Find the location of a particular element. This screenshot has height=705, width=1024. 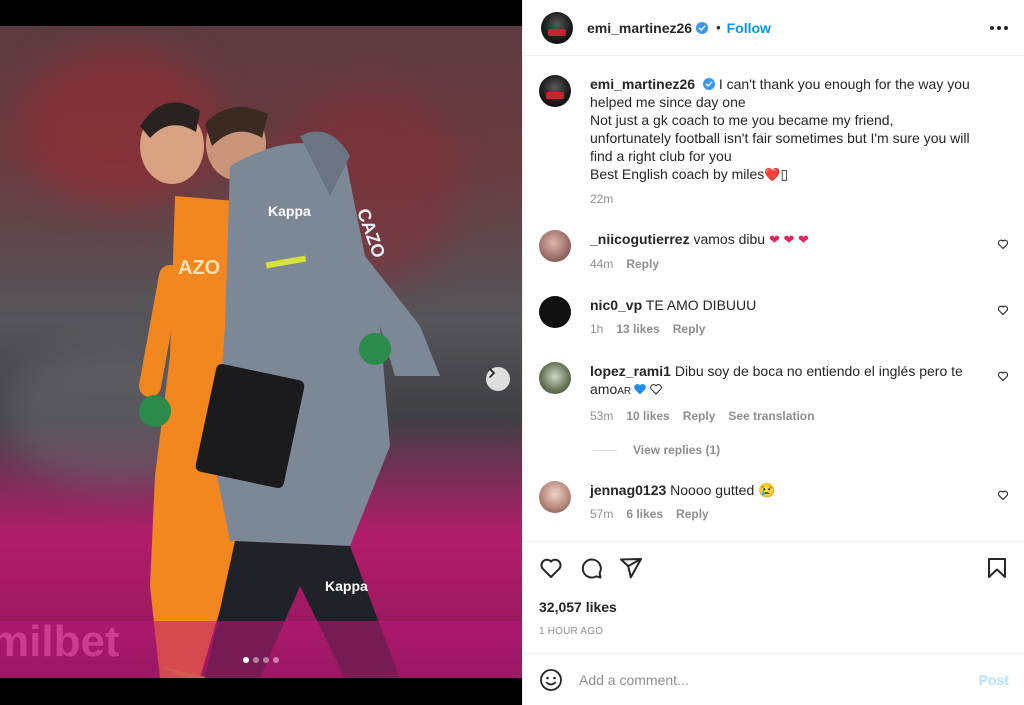

like-heart-icon is located at coordinates (551, 568).